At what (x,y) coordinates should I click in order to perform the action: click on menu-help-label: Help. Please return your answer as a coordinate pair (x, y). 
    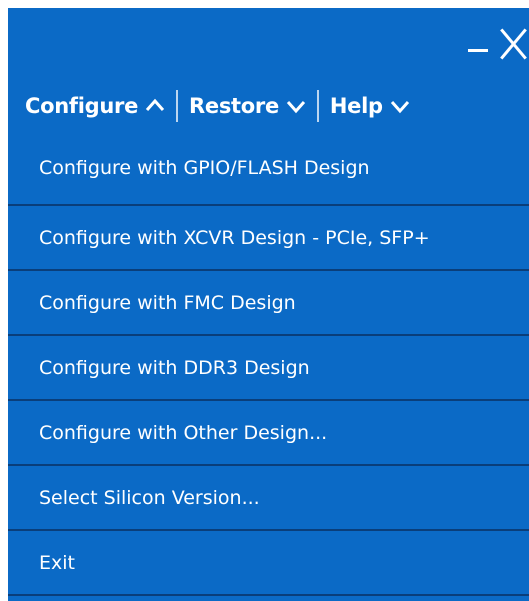
    Looking at the image, I should click on (356, 106).